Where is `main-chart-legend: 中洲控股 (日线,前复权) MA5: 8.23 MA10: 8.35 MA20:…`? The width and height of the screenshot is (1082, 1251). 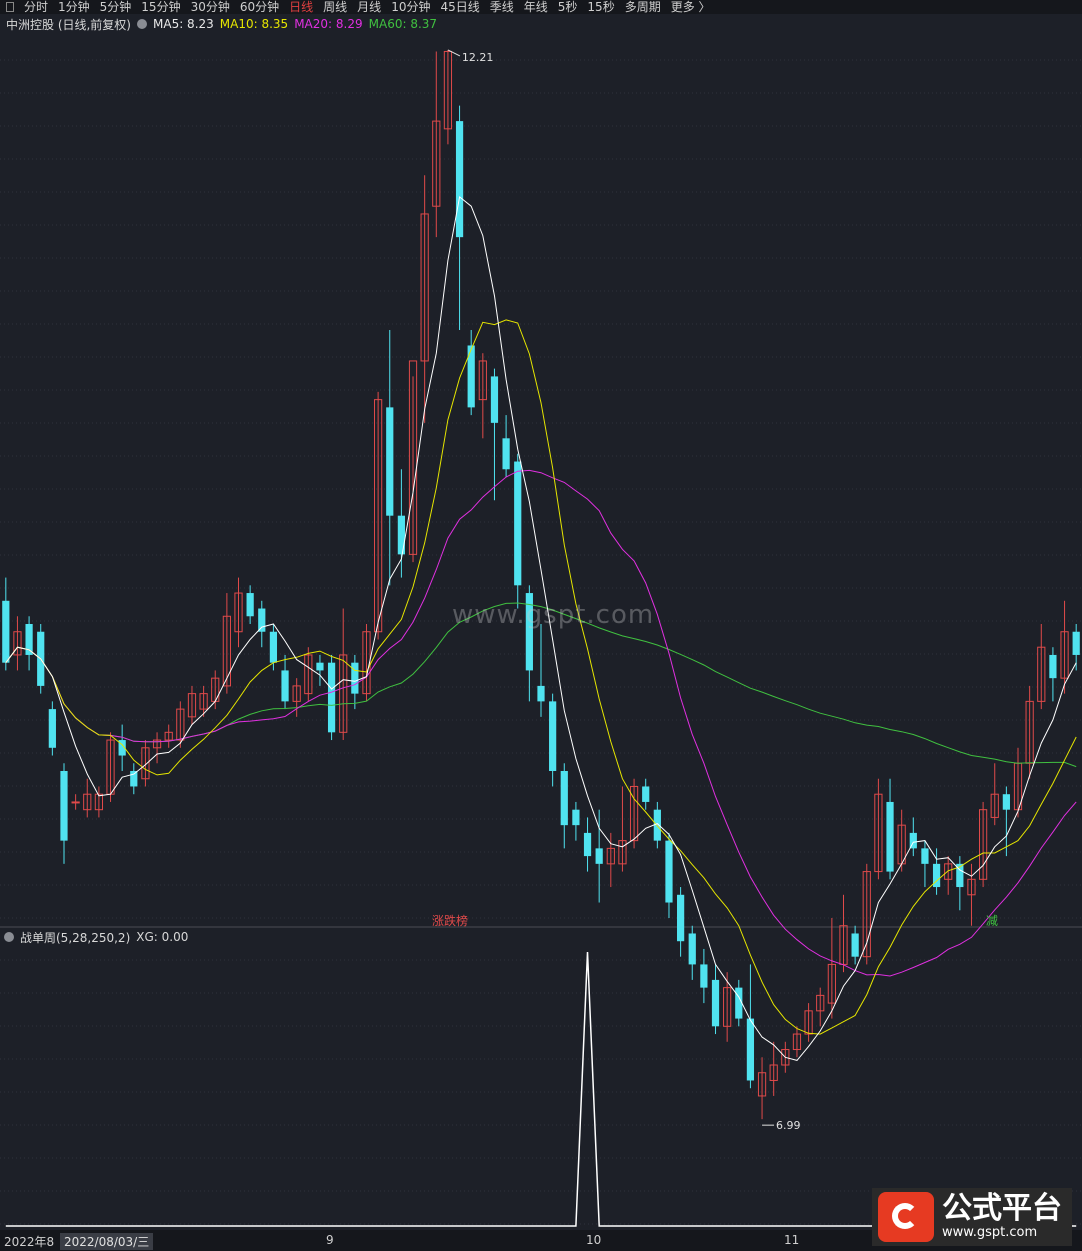
main-chart-legend: 中洲控股 (日线,前复权) MA5: 8.23 MA10: 8.35 MA20:… is located at coordinates (221, 24).